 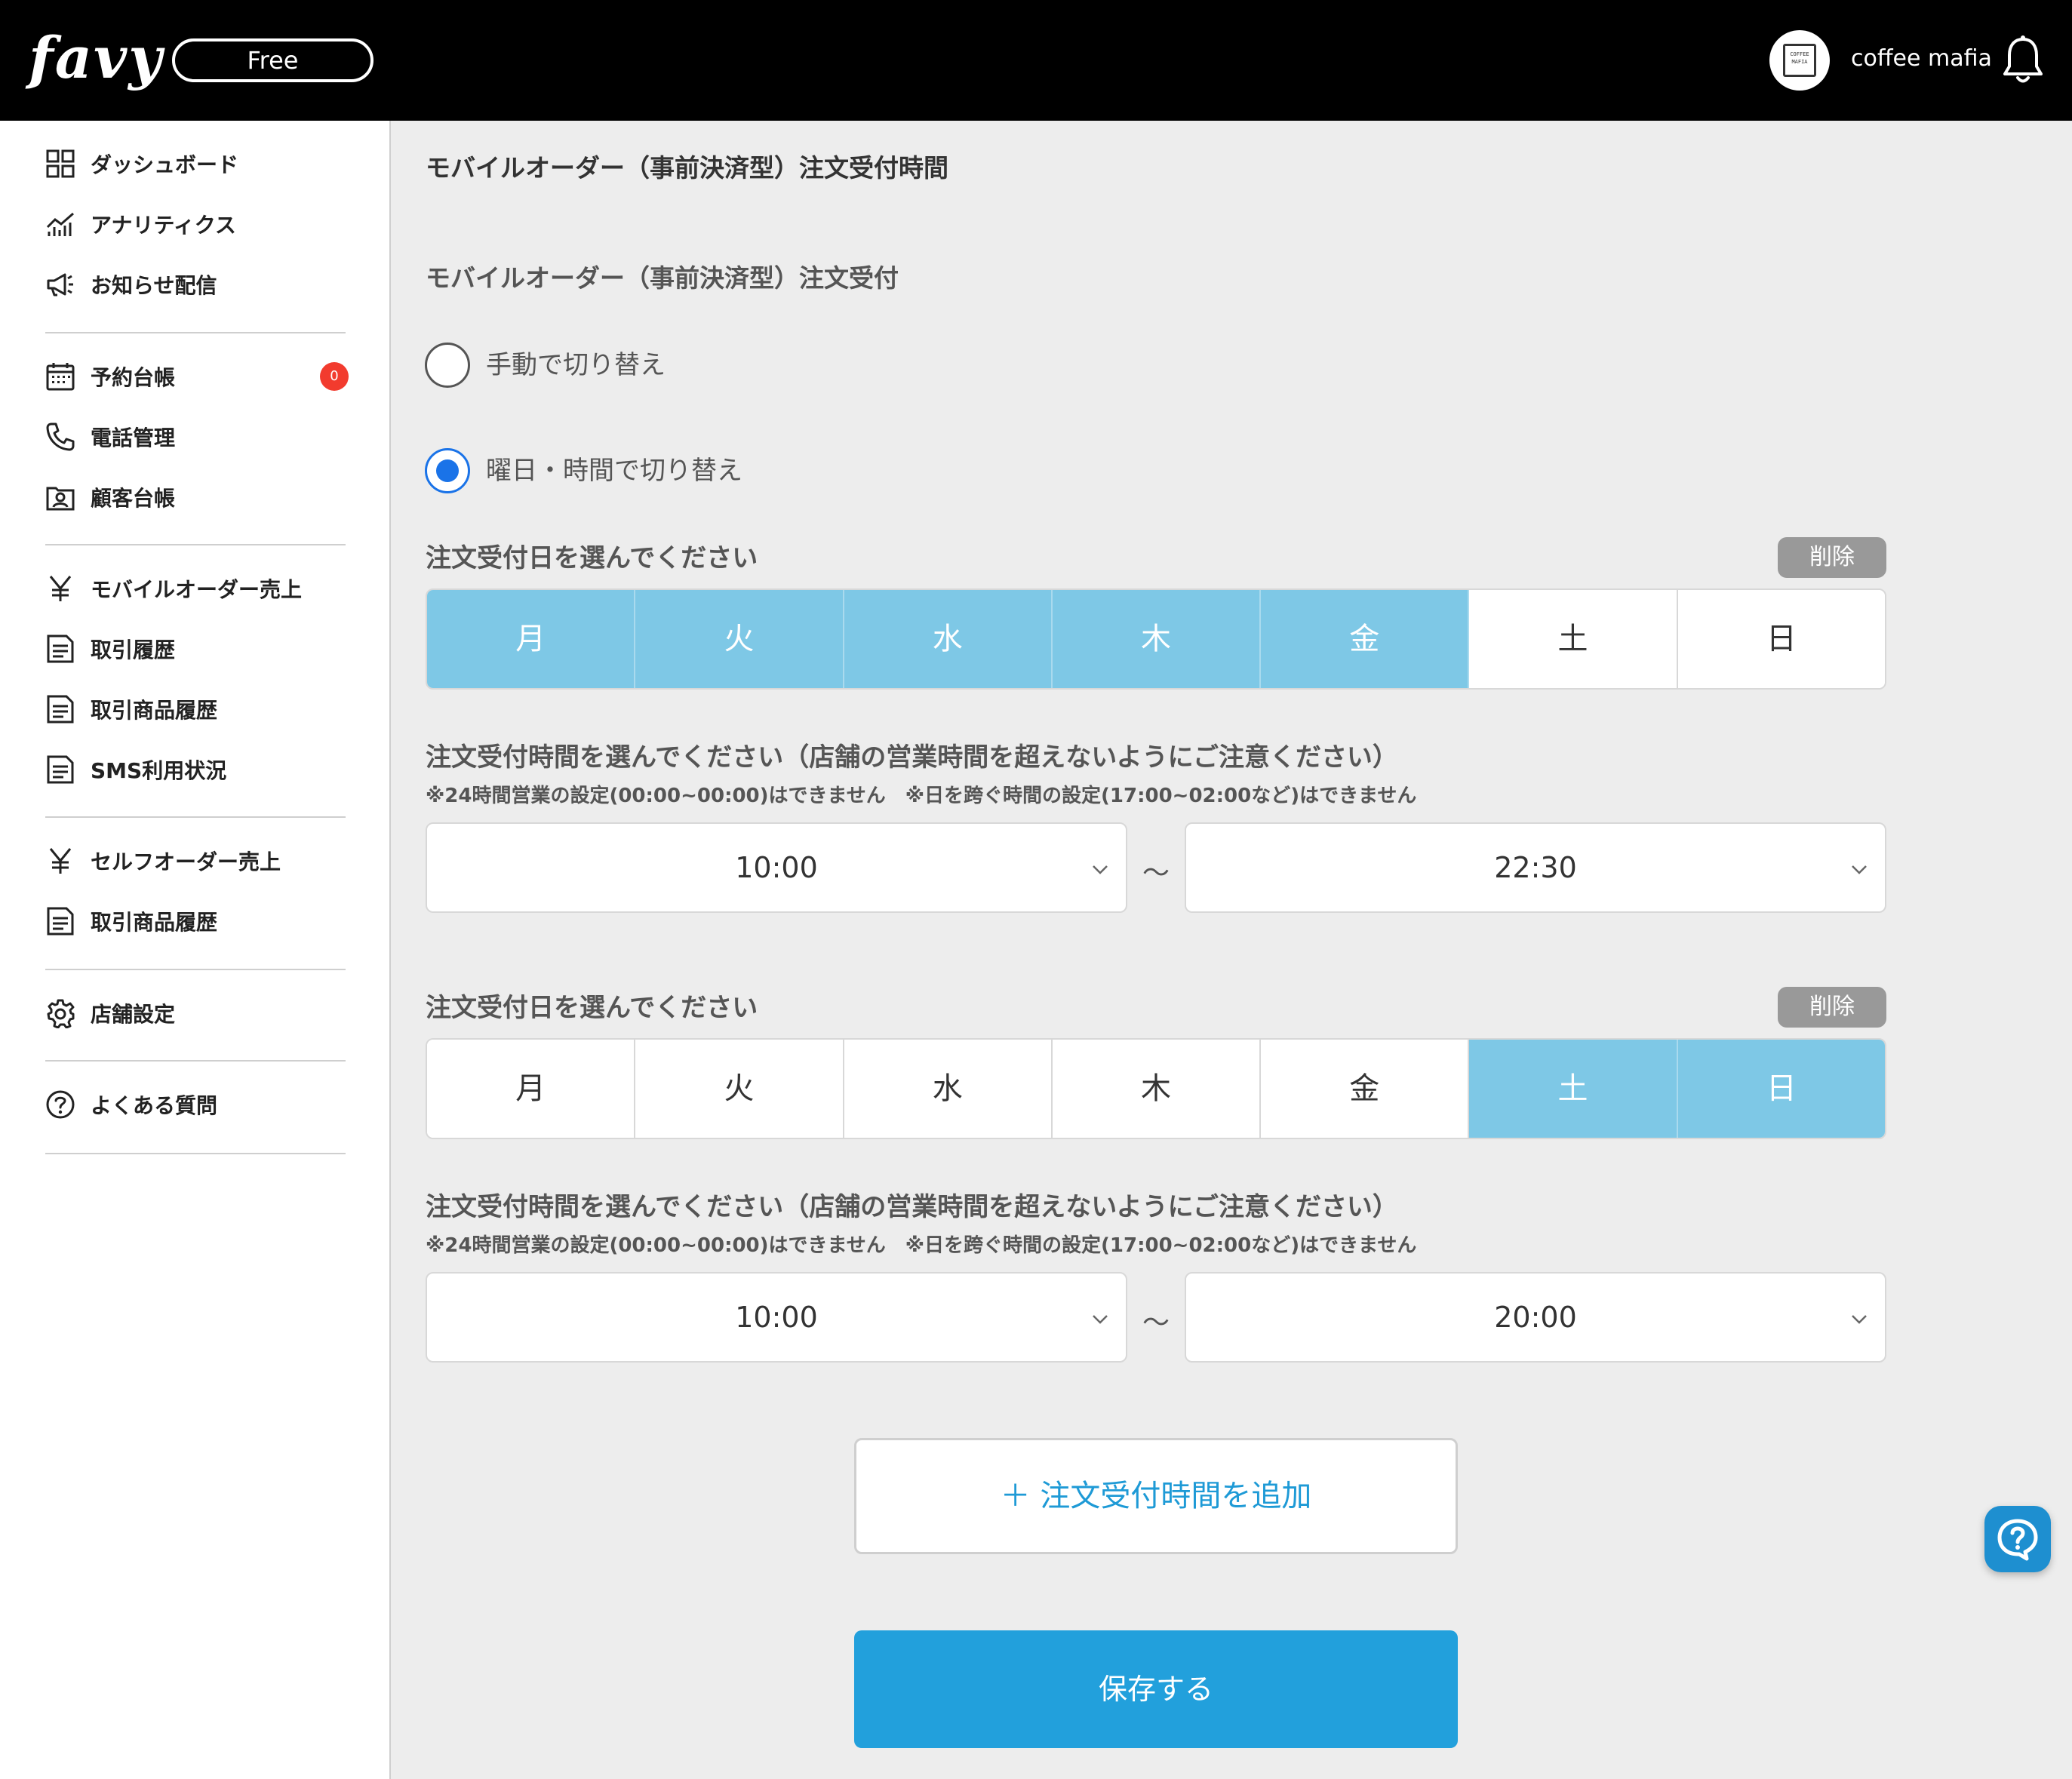 What do you see at coordinates (60, 1105) in the screenshot?
I see `question-icon` at bounding box center [60, 1105].